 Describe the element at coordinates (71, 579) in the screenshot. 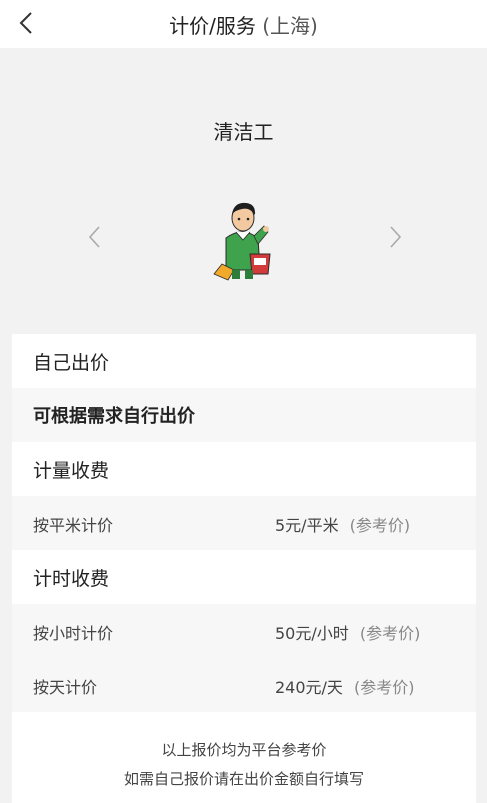

I see `time-heading: 计时收费` at that location.